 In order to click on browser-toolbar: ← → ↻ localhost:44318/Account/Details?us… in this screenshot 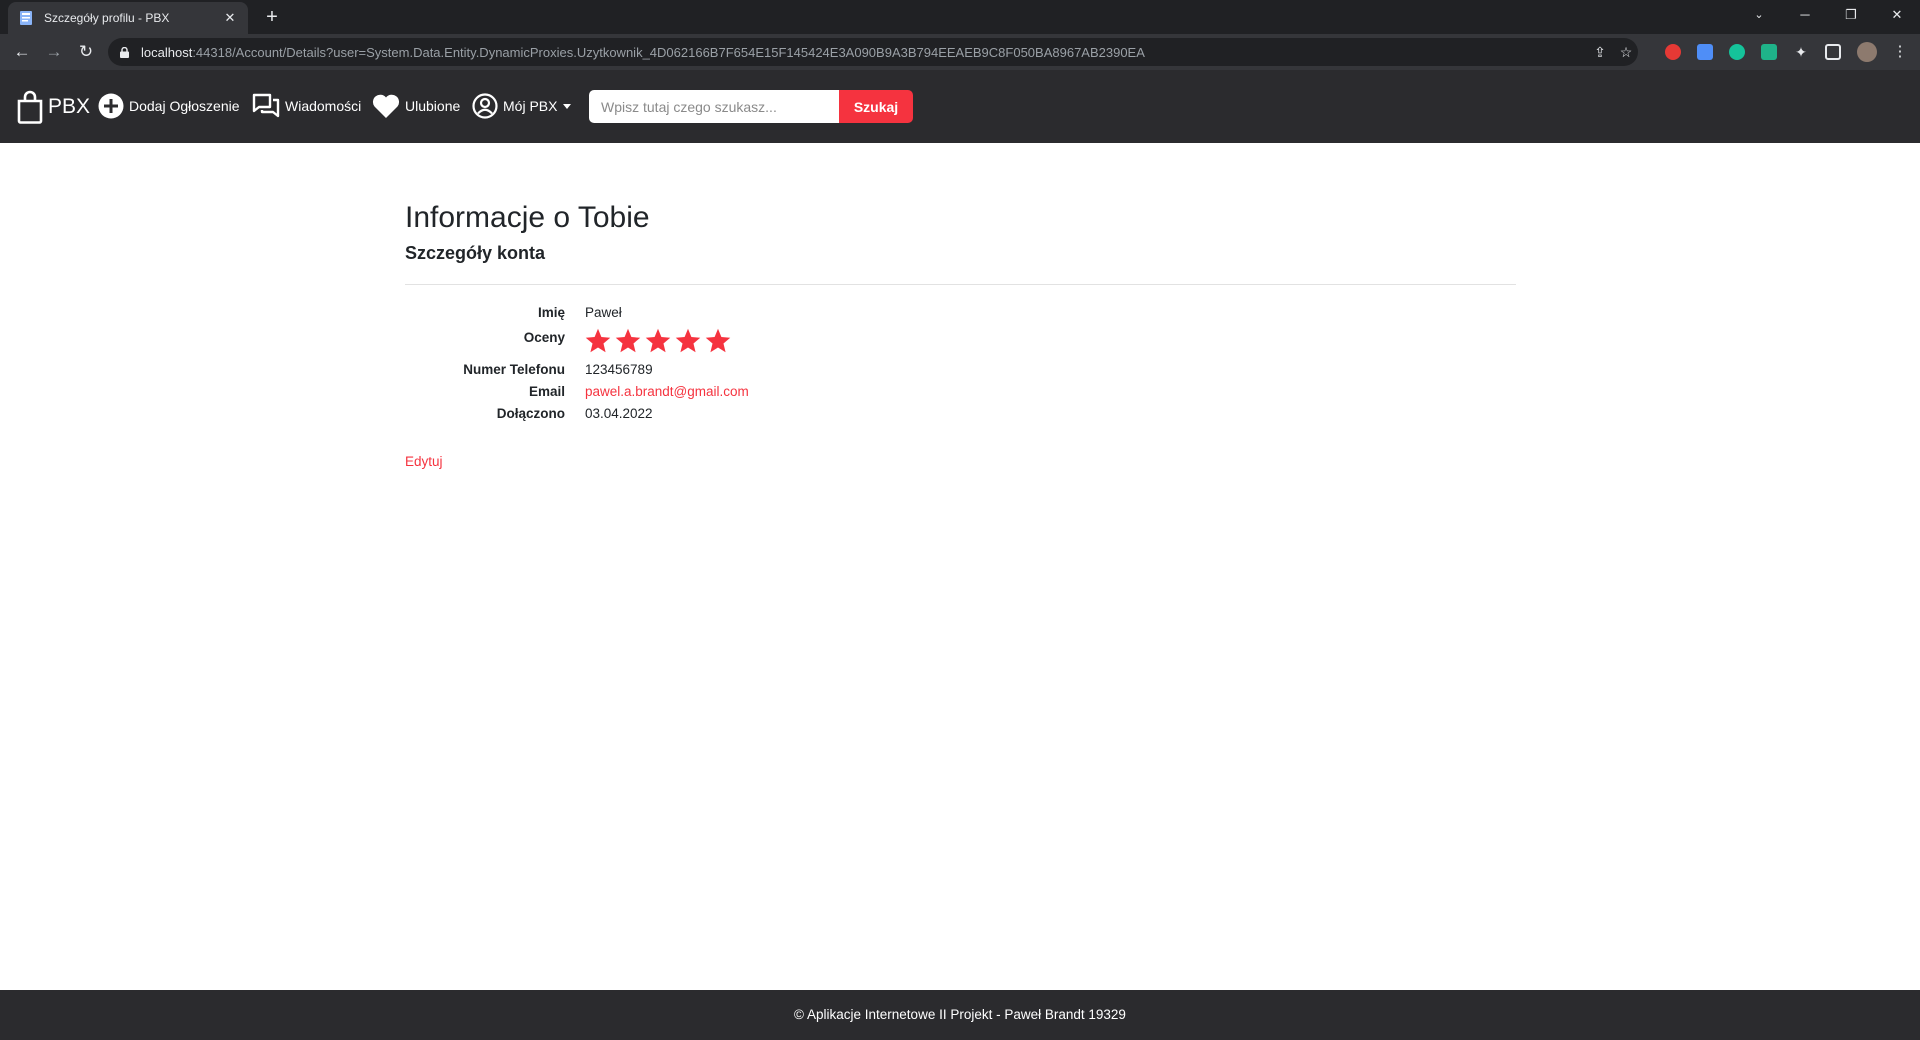, I will do `click(960, 52)`.